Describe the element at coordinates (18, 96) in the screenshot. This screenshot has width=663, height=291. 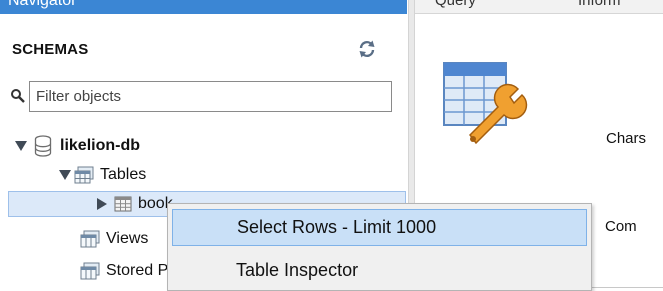
I see `search-icon` at that location.